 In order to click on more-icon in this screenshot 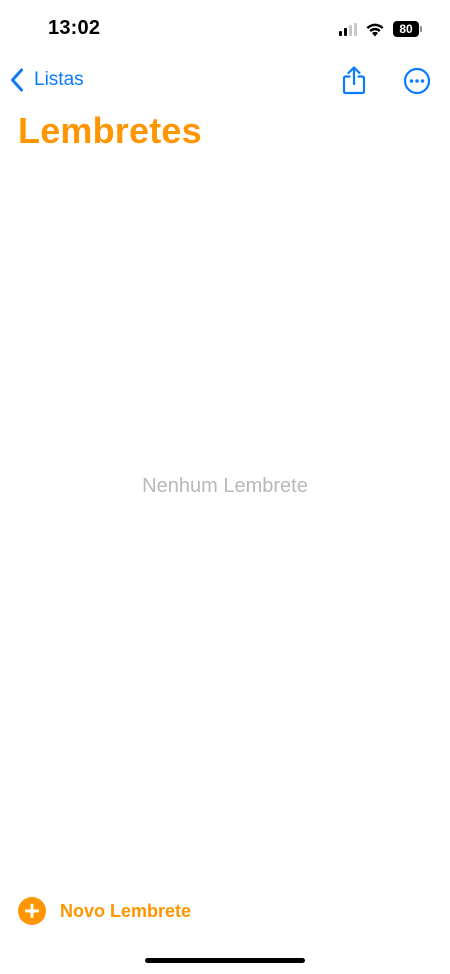, I will do `click(417, 81)`.